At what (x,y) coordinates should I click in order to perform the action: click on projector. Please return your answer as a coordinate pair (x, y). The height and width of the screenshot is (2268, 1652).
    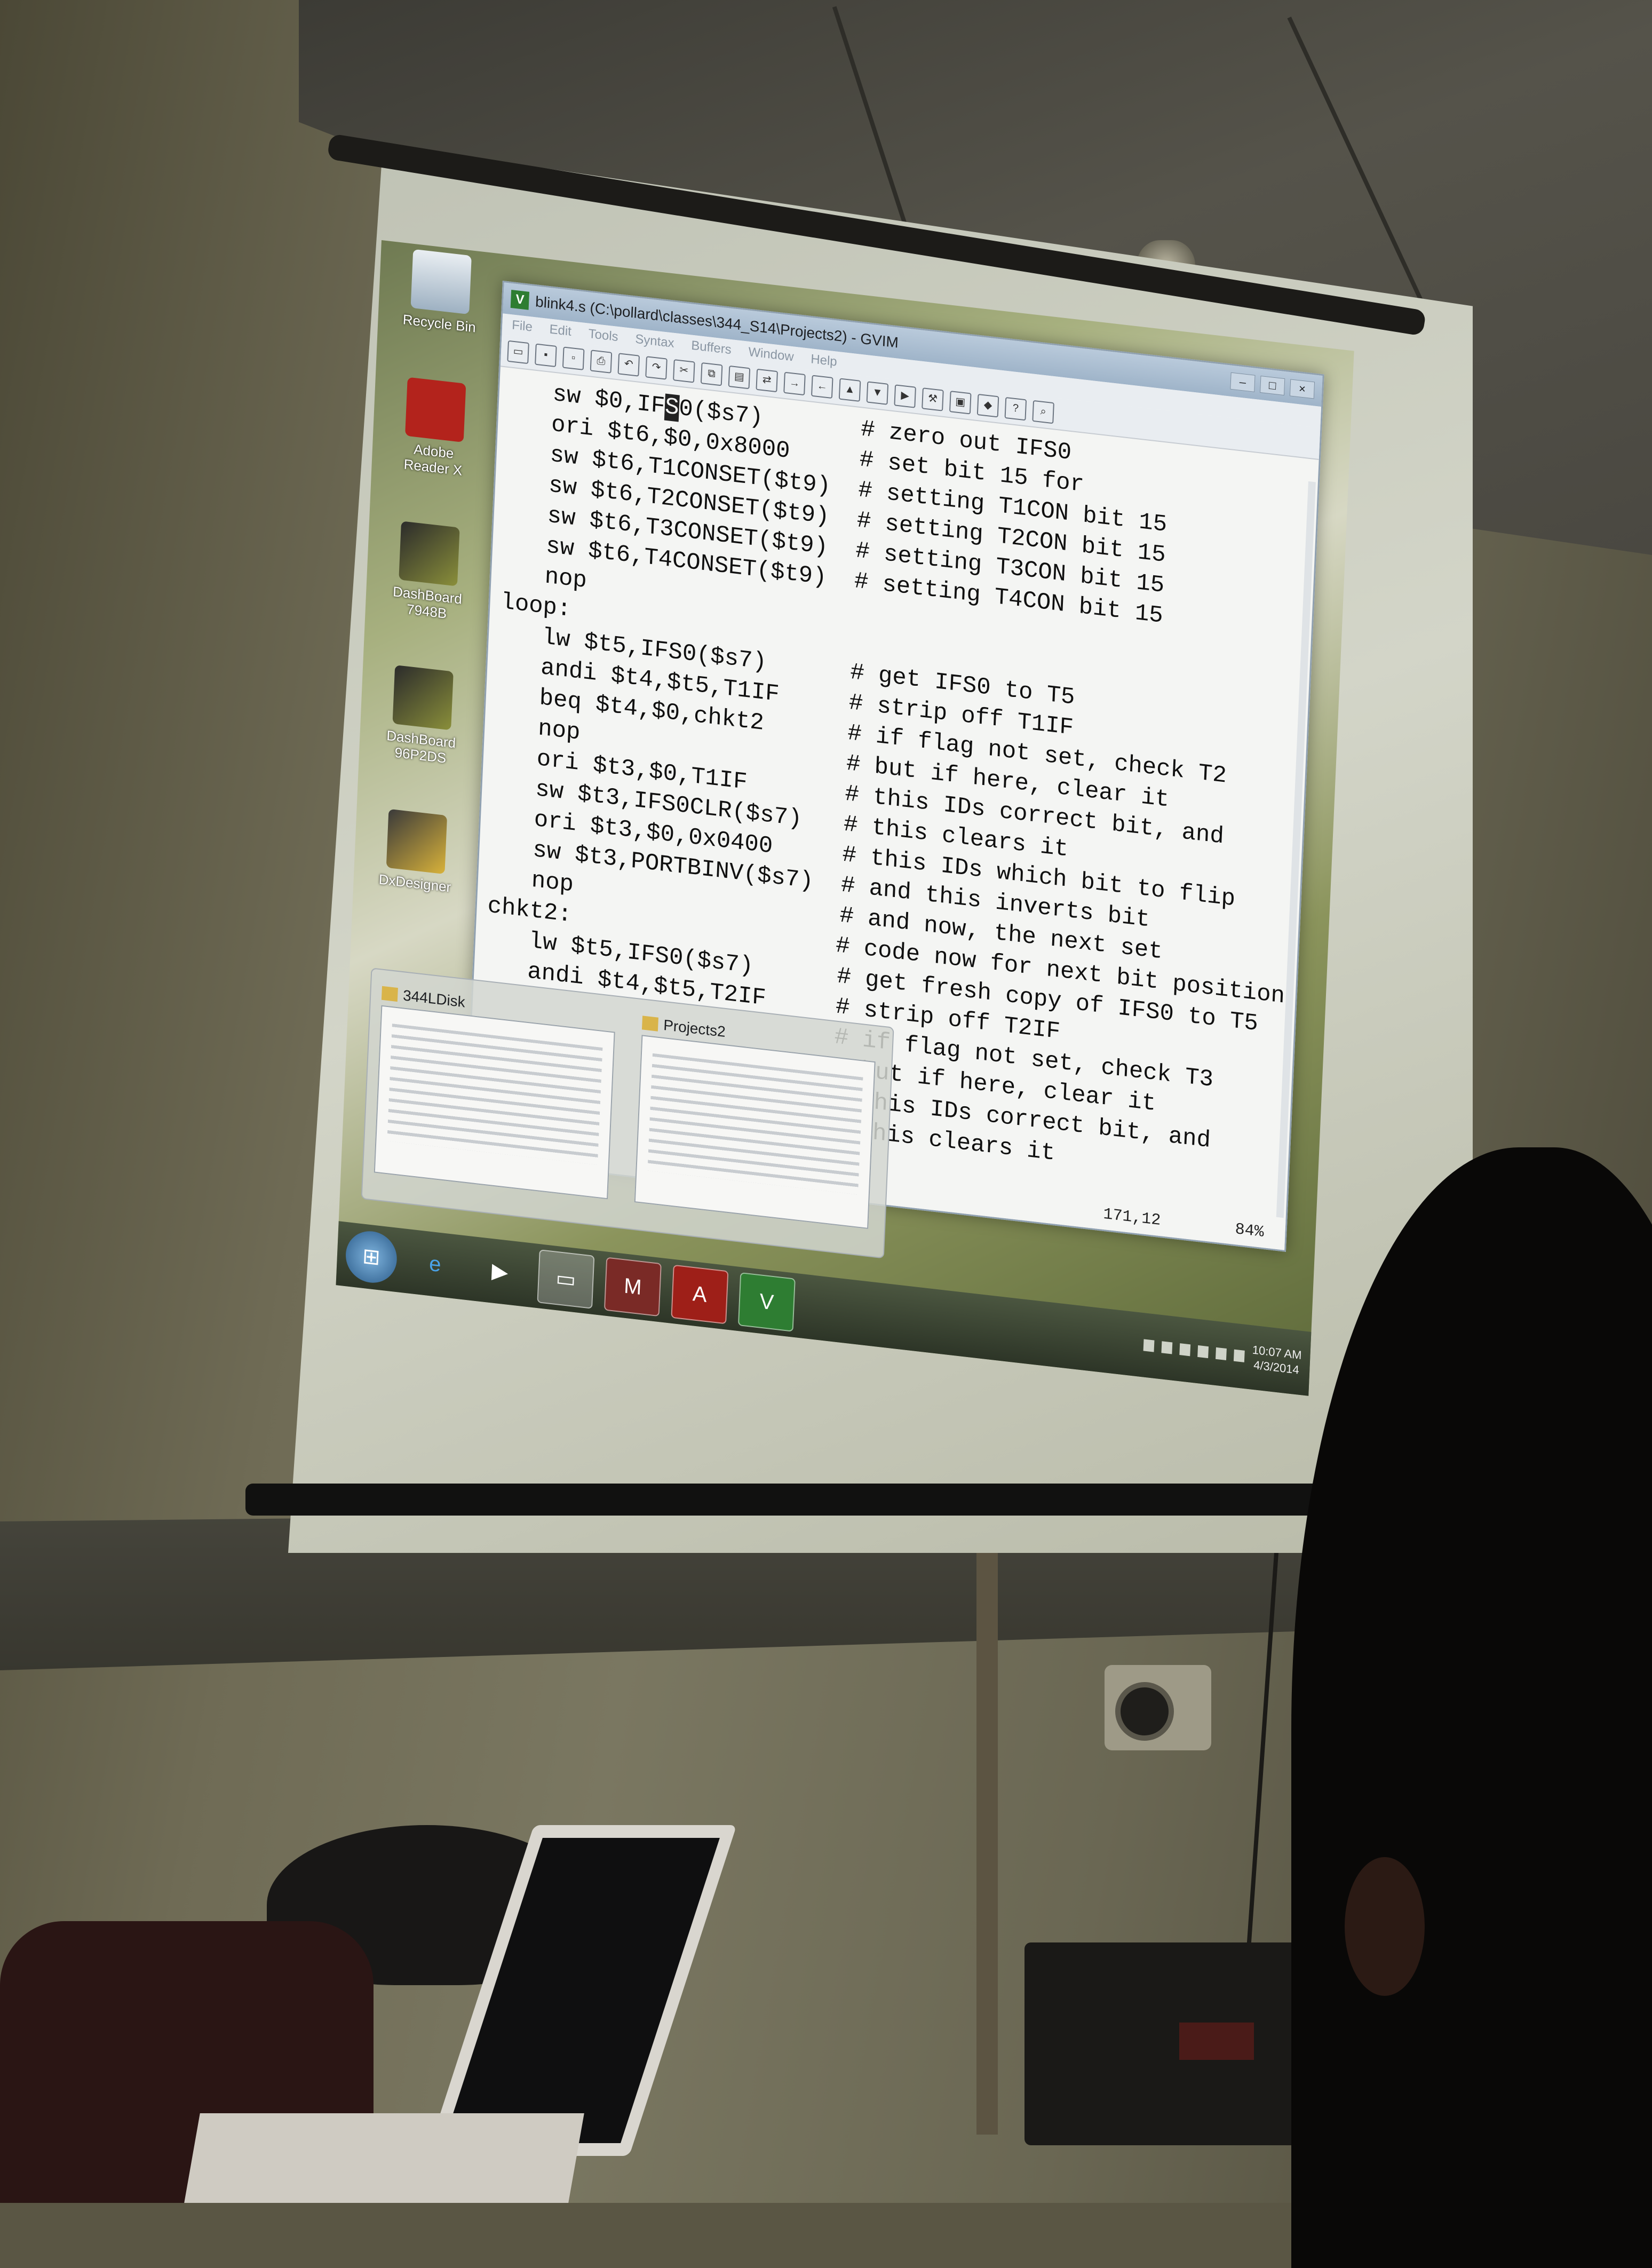
    Looking at the image, I should click on (1163, 2043).